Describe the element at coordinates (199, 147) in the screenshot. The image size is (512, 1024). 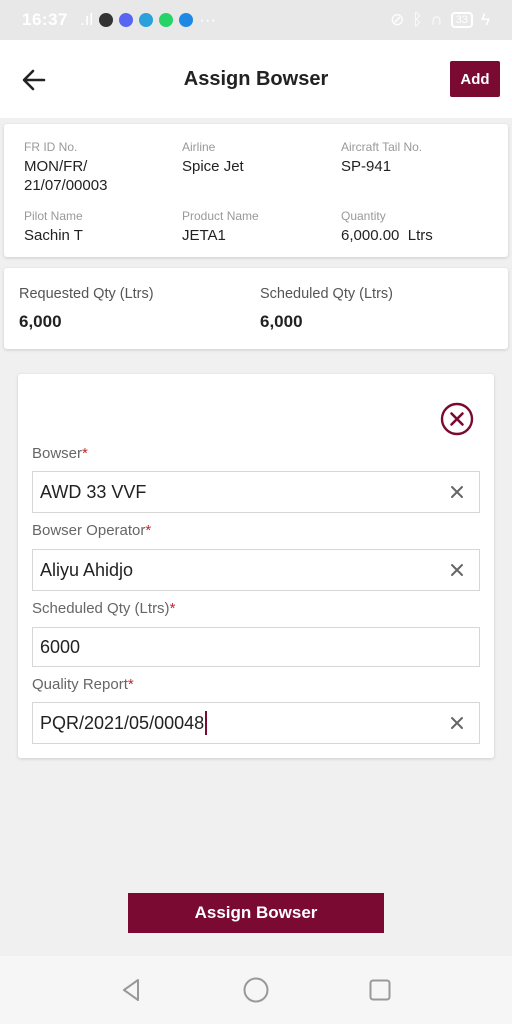
I see `airline-label: Airline` at that location.